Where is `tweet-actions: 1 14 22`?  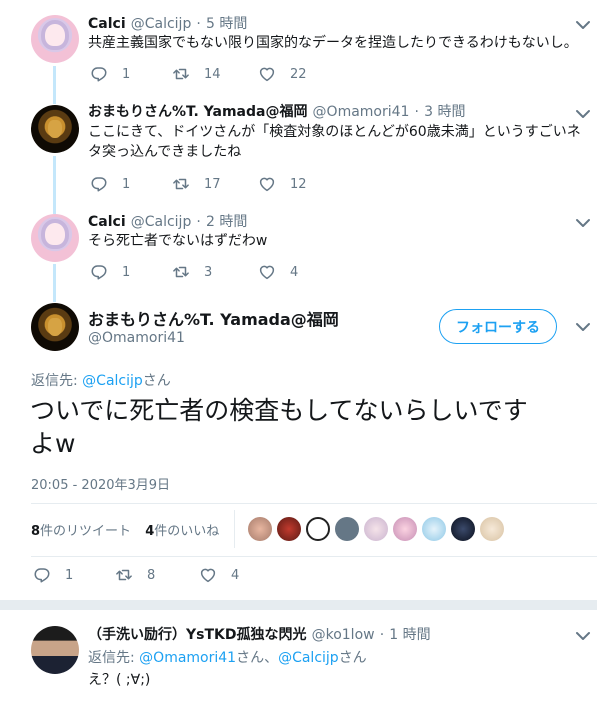
tweet-actions: 1 14 22 is located at coordinates (198, 74).